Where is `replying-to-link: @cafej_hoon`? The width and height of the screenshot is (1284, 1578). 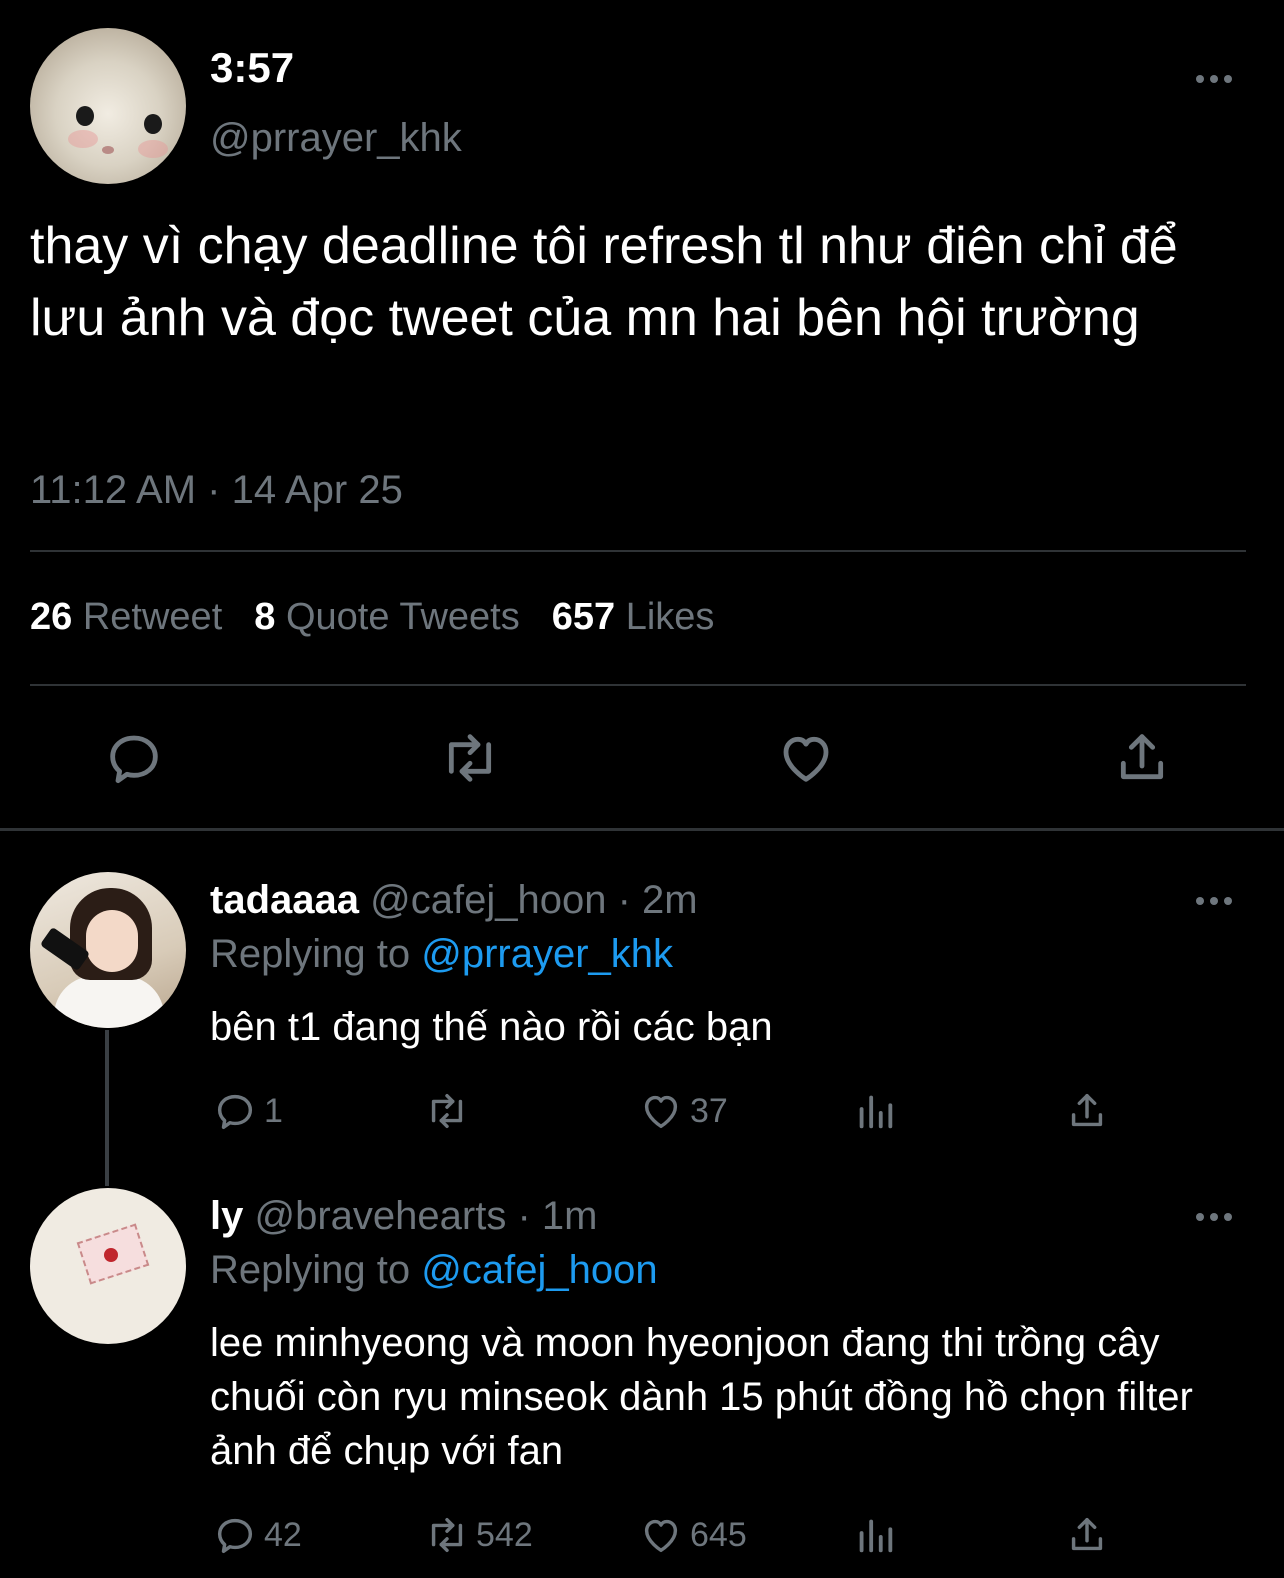
replying-to-link: @cafej_hoon is located at coordinates (539, 1270).